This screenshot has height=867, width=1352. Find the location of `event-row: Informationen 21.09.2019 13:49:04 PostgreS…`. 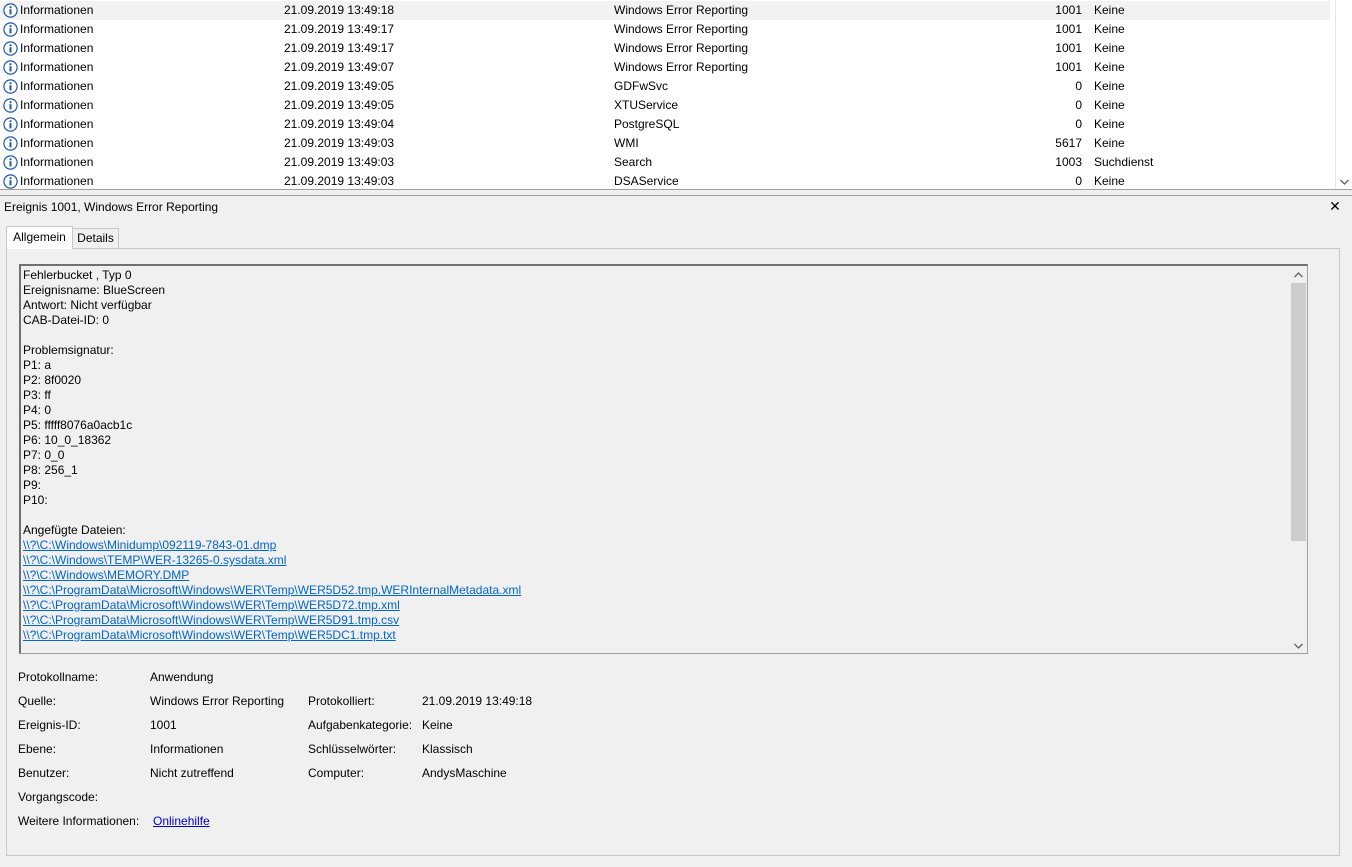

event-row: Informationen 21.09.2019 13:49:04 PostgreS… is located at coordinates (667, 124).